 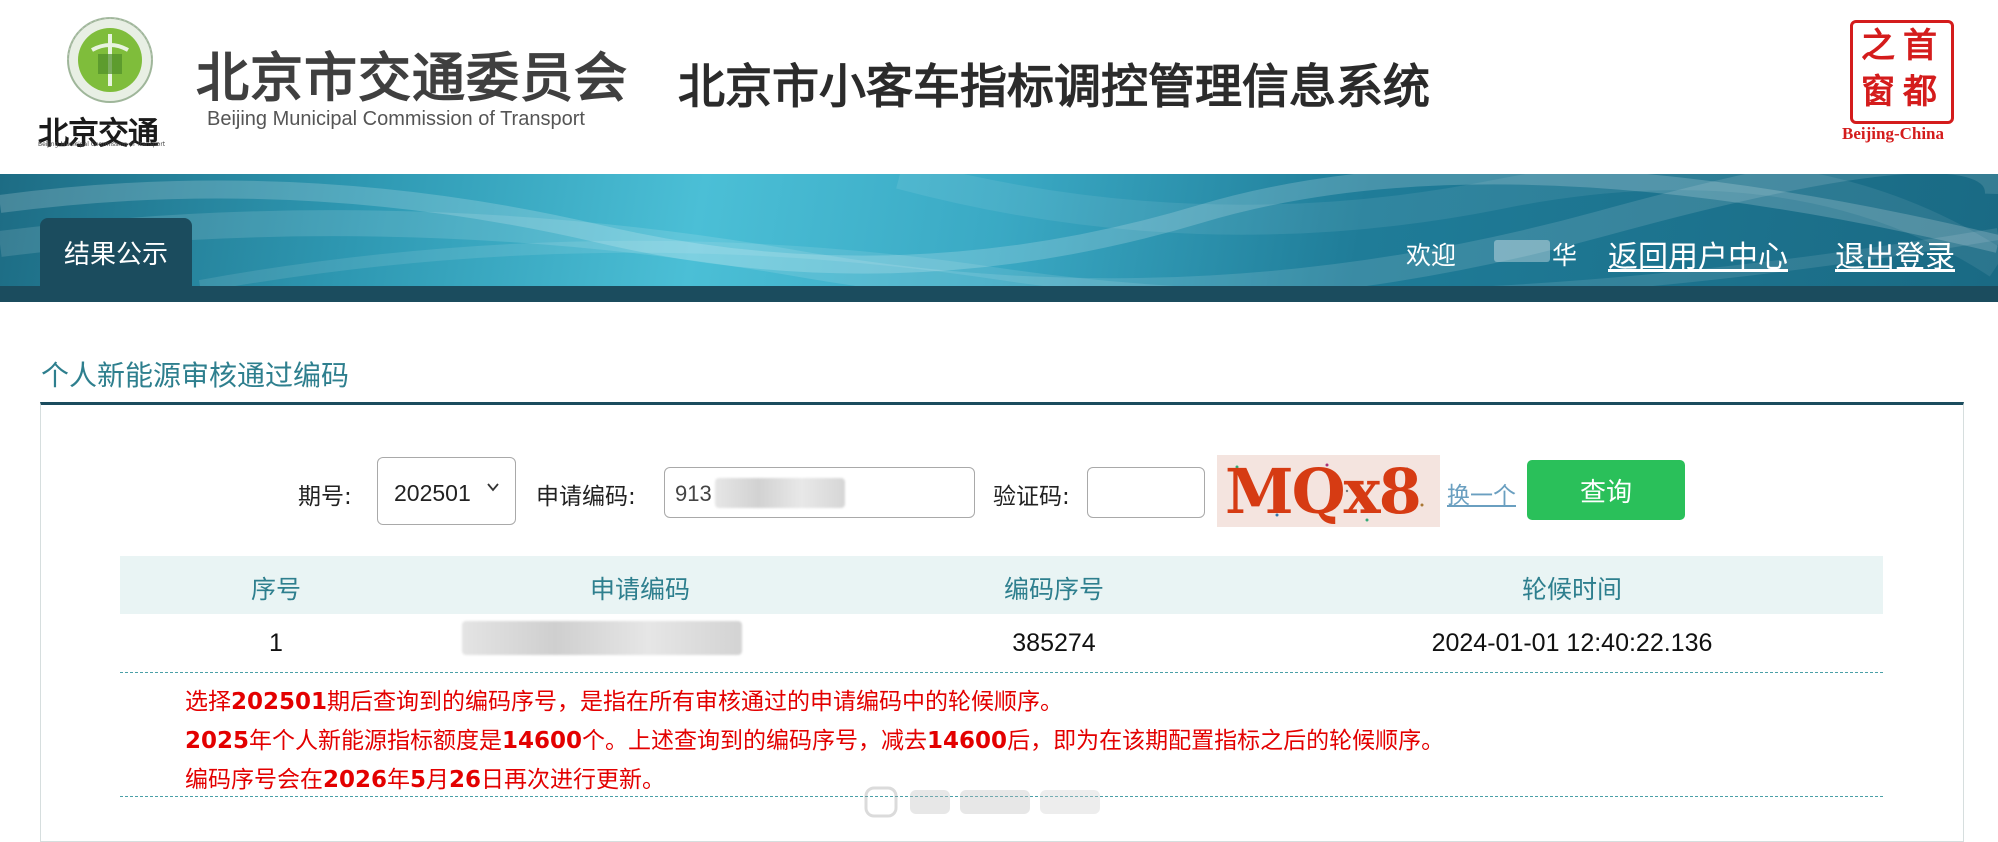 What do you see at coordinates (1001, 672) in the screenshot?
I see `divider-top` at bounding box center [1001, 672].